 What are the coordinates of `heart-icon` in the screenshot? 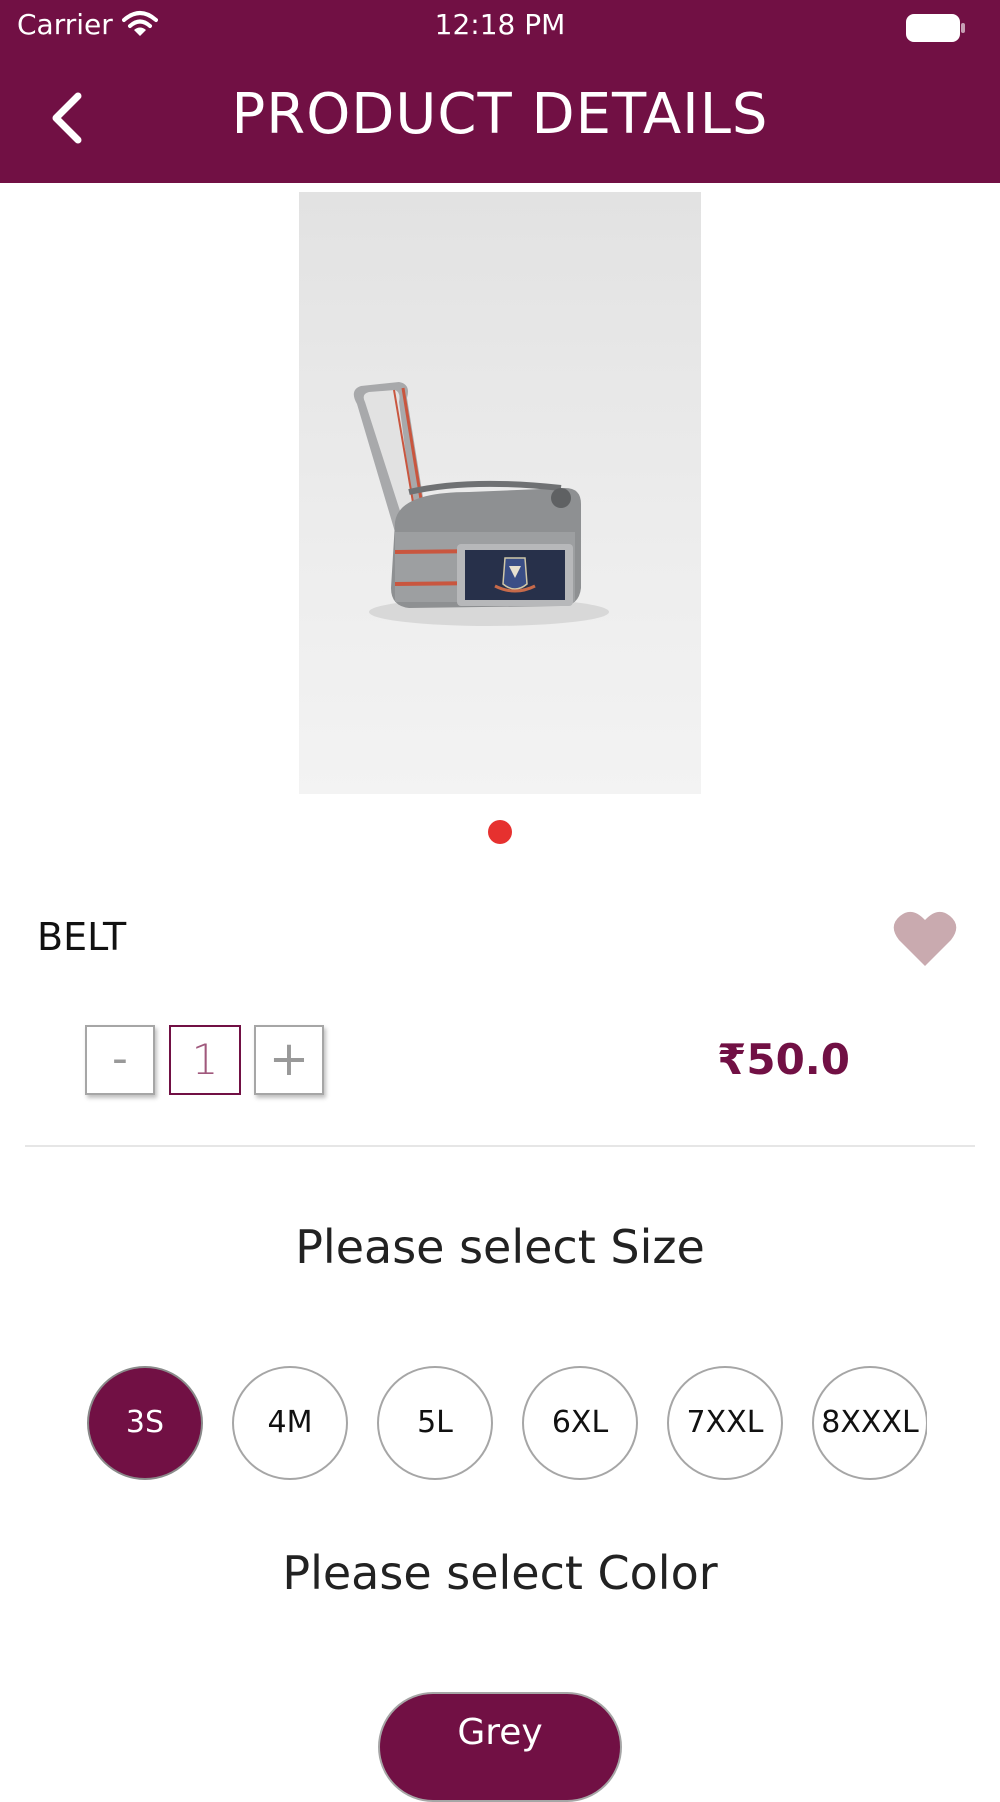 It's located at (925, 938).